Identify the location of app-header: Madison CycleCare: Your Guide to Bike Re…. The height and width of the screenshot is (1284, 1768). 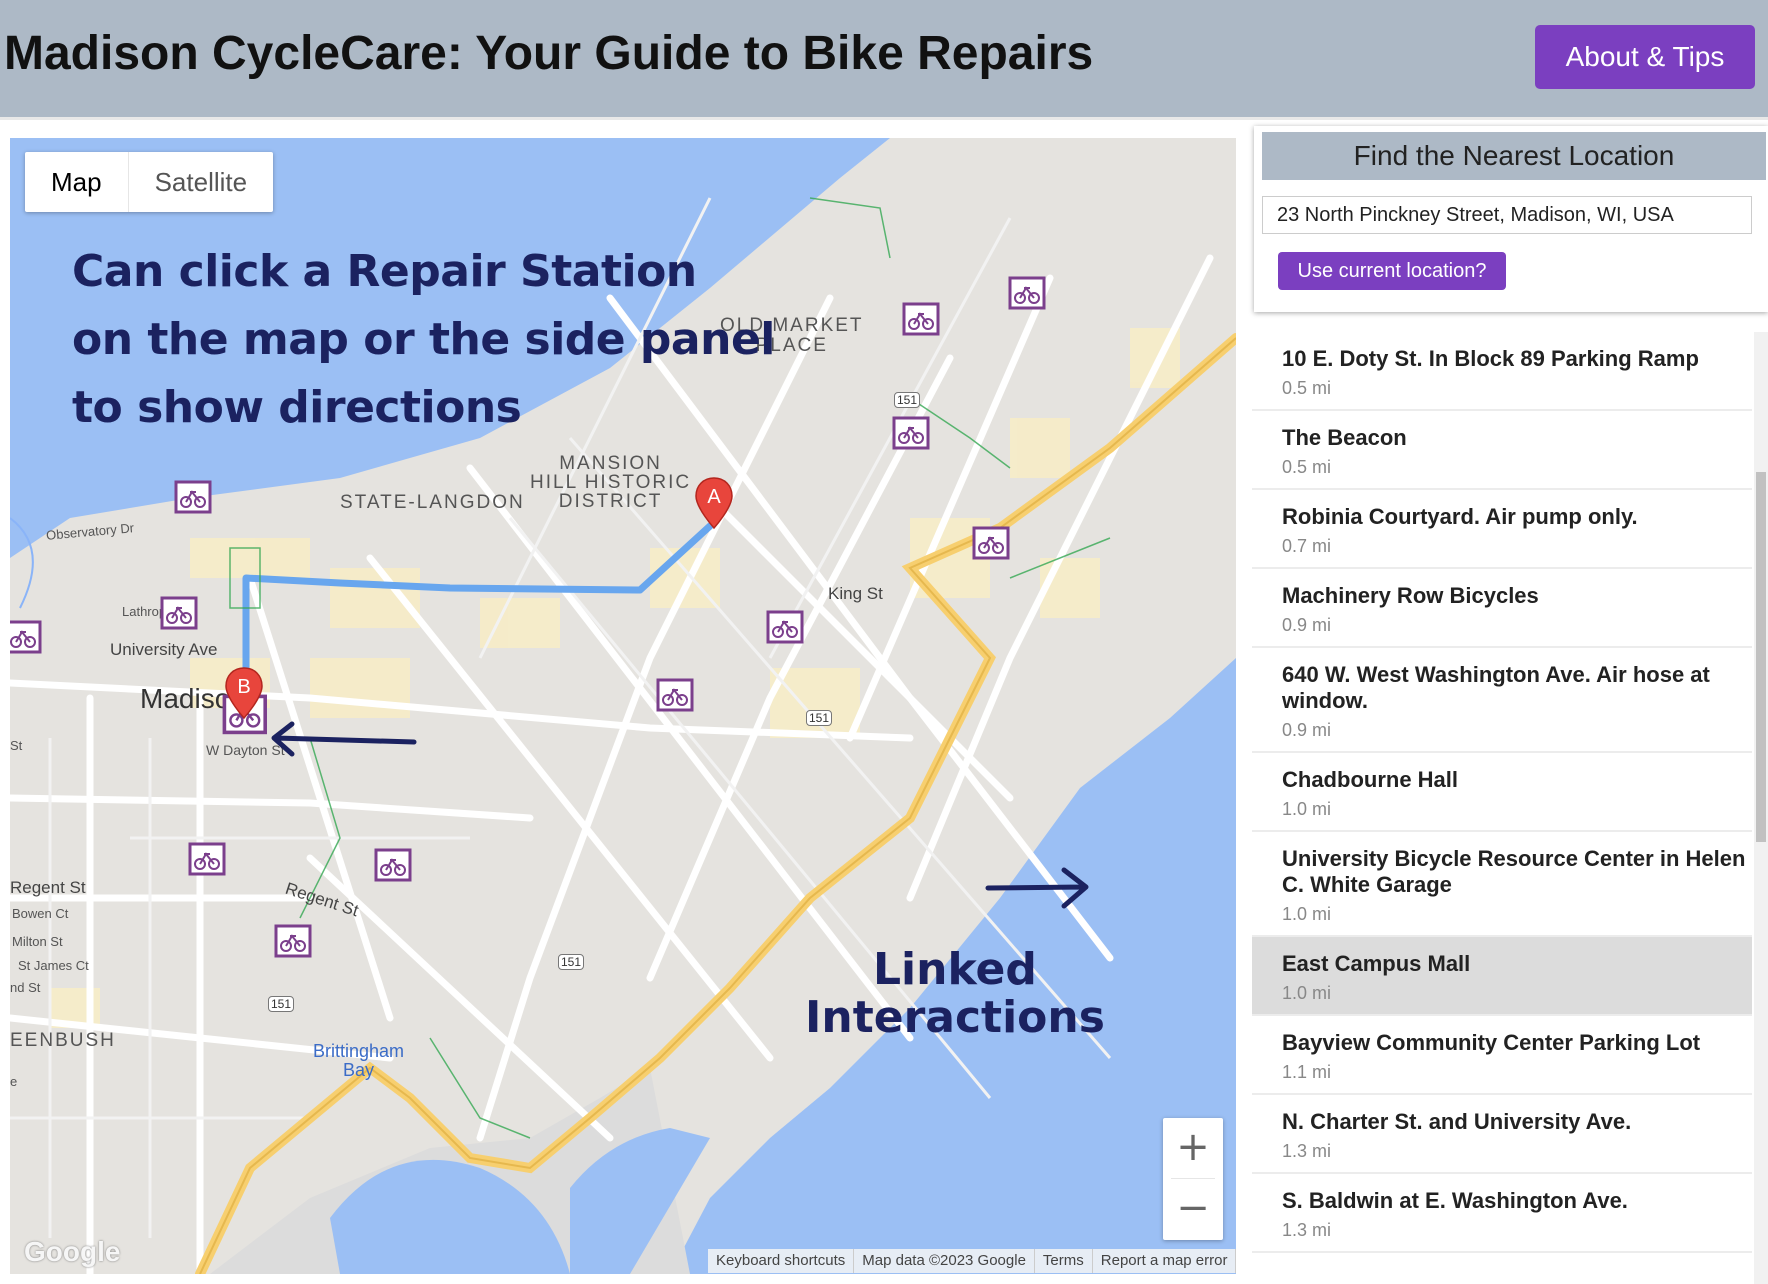
(884, 60).